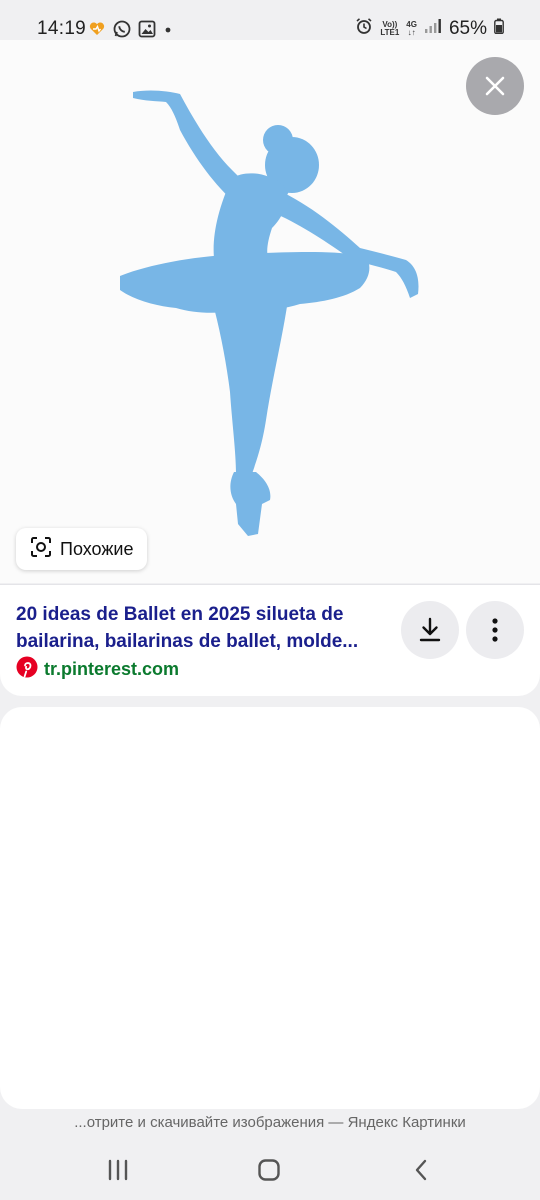  What do you see at coordinates (41, 549) in the screenshot?
I see `camera-search-icon` at bounding box center [41, 549].